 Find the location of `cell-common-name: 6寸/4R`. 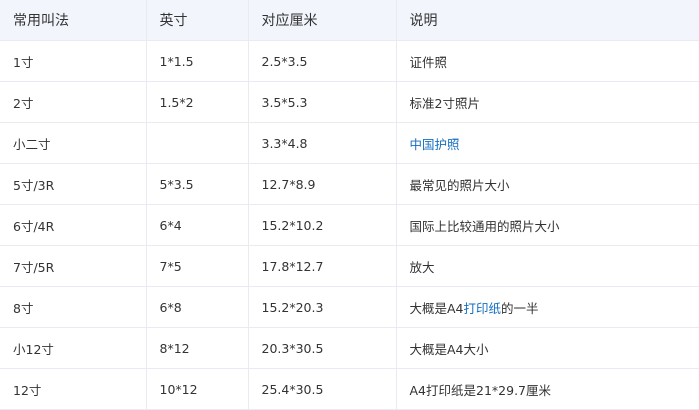

cell-common-name: 6寸/4R is located at coordinates (73, 225).